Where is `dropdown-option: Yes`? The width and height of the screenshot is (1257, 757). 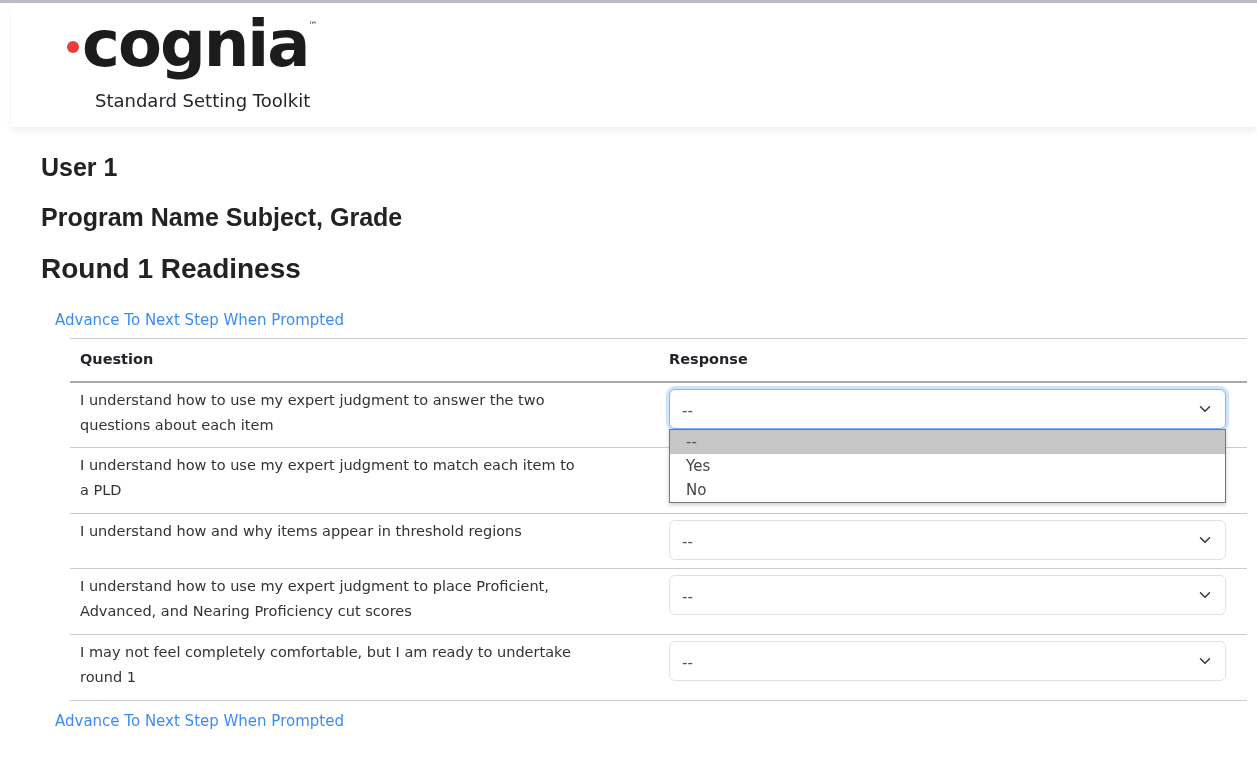 dropdown-option: Yes is located at coordinates (947, 465).